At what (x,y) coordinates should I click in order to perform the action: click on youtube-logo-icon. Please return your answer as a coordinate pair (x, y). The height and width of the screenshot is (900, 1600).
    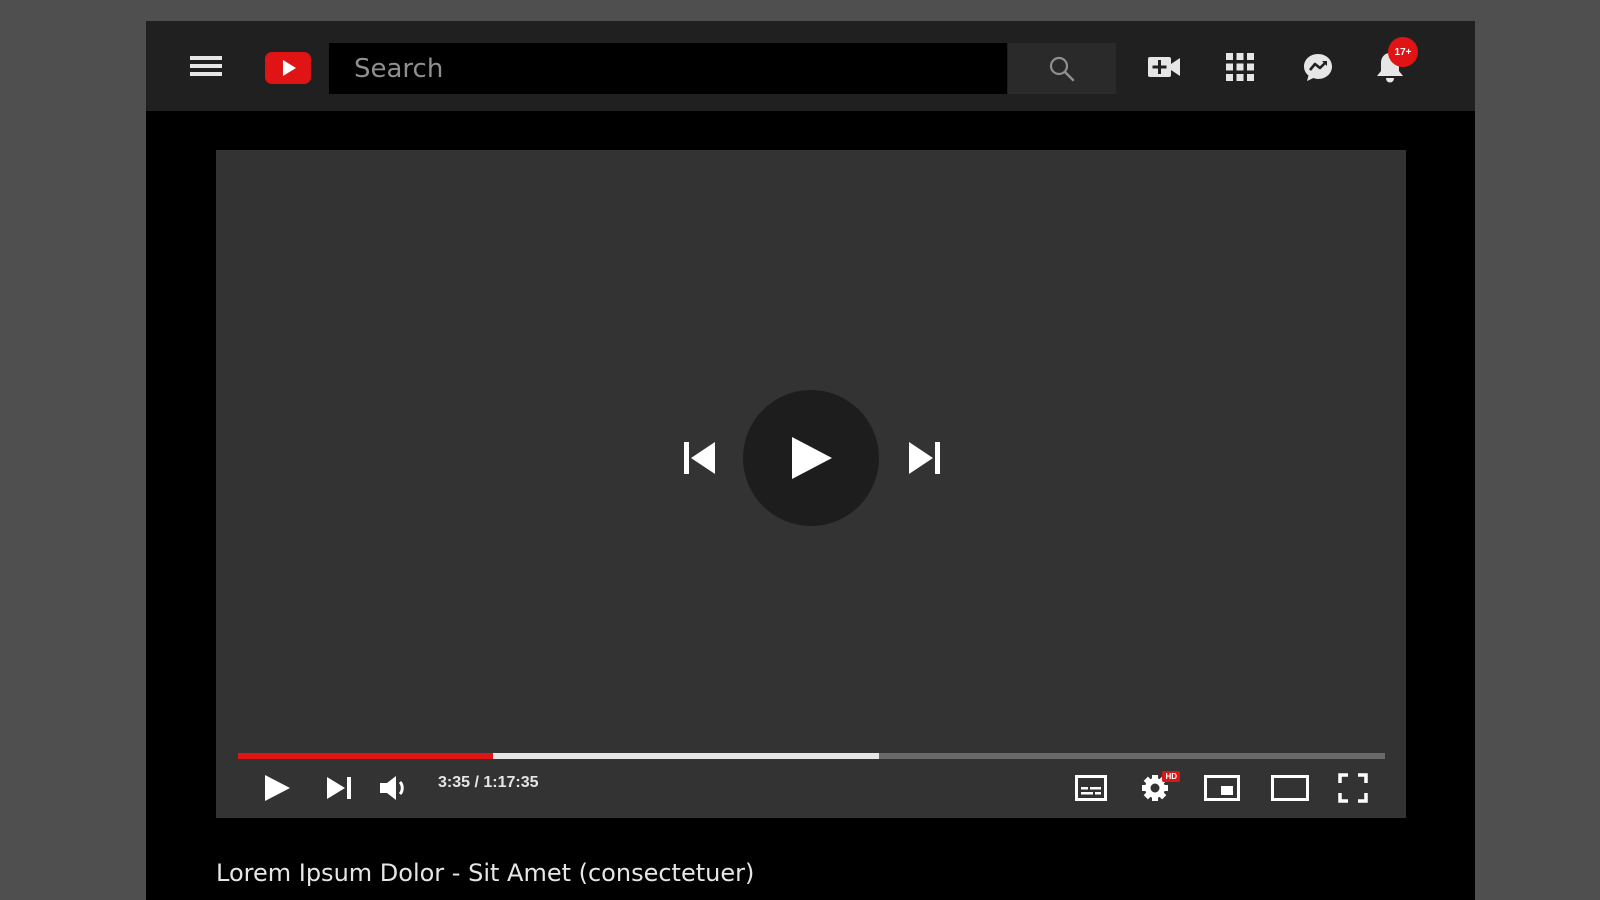
    Looking at the image, I should click on (288, 68).